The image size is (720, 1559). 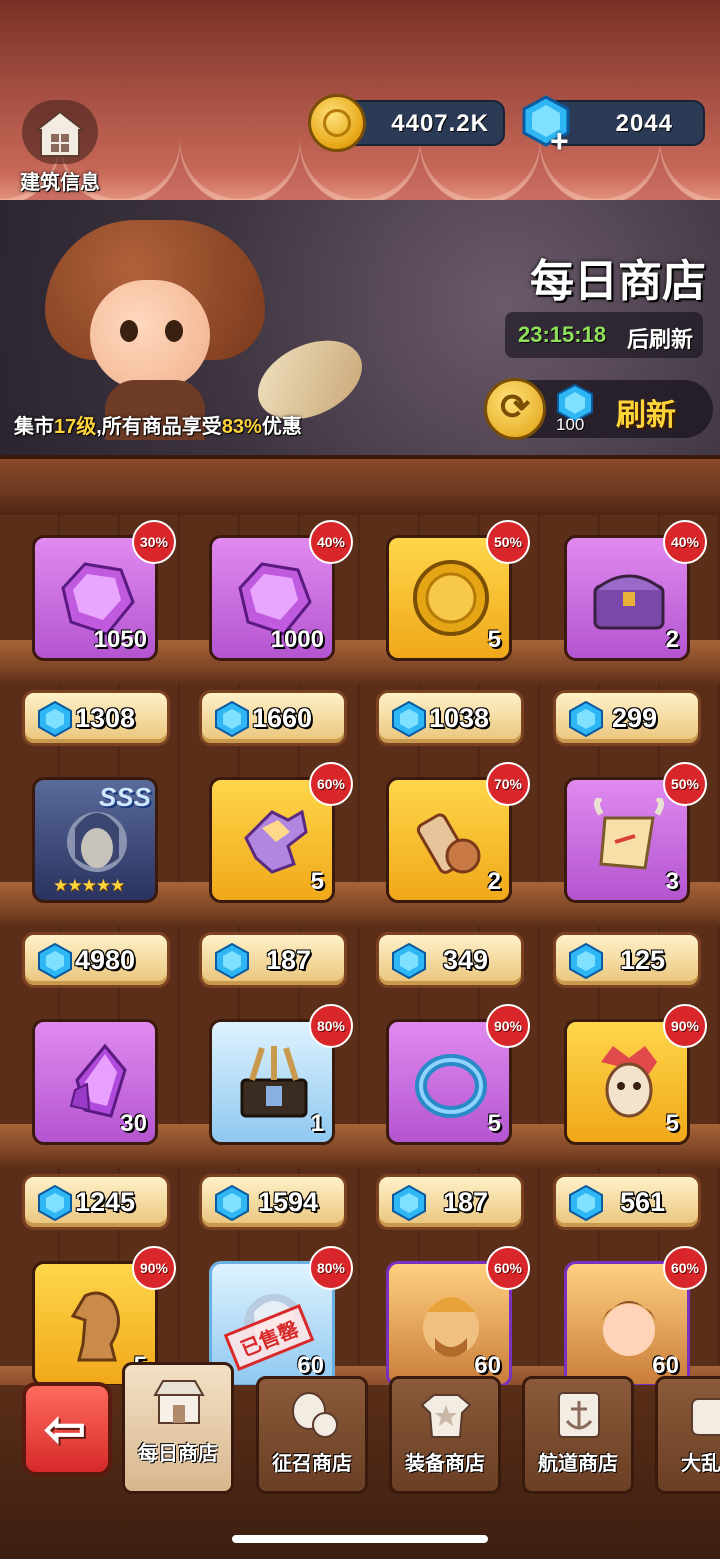 What do you see at coordinates (241, 427) in the screenshot?
I see `market-discount: 83%` at bounding box center [241, 427].